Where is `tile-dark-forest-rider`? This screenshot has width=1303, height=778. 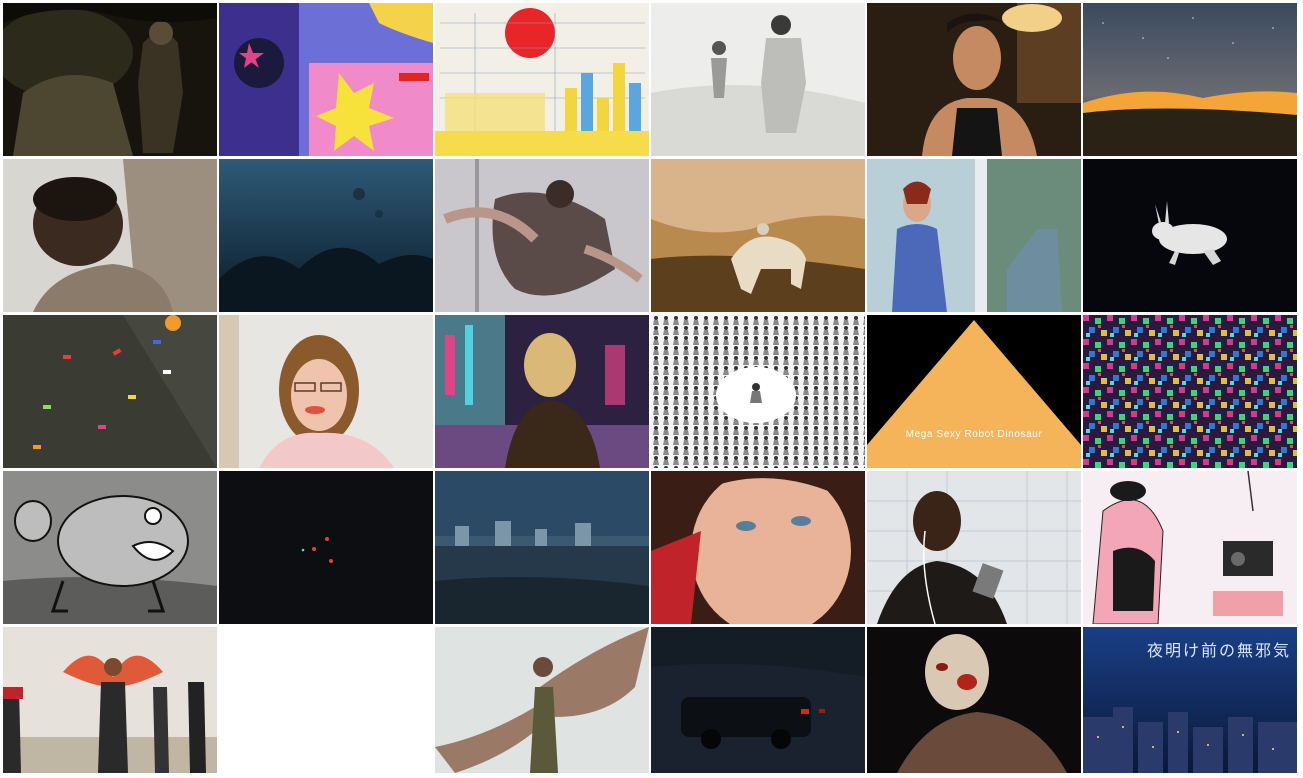
tile-dark-forest-rider is located at coordinates (110, 79).